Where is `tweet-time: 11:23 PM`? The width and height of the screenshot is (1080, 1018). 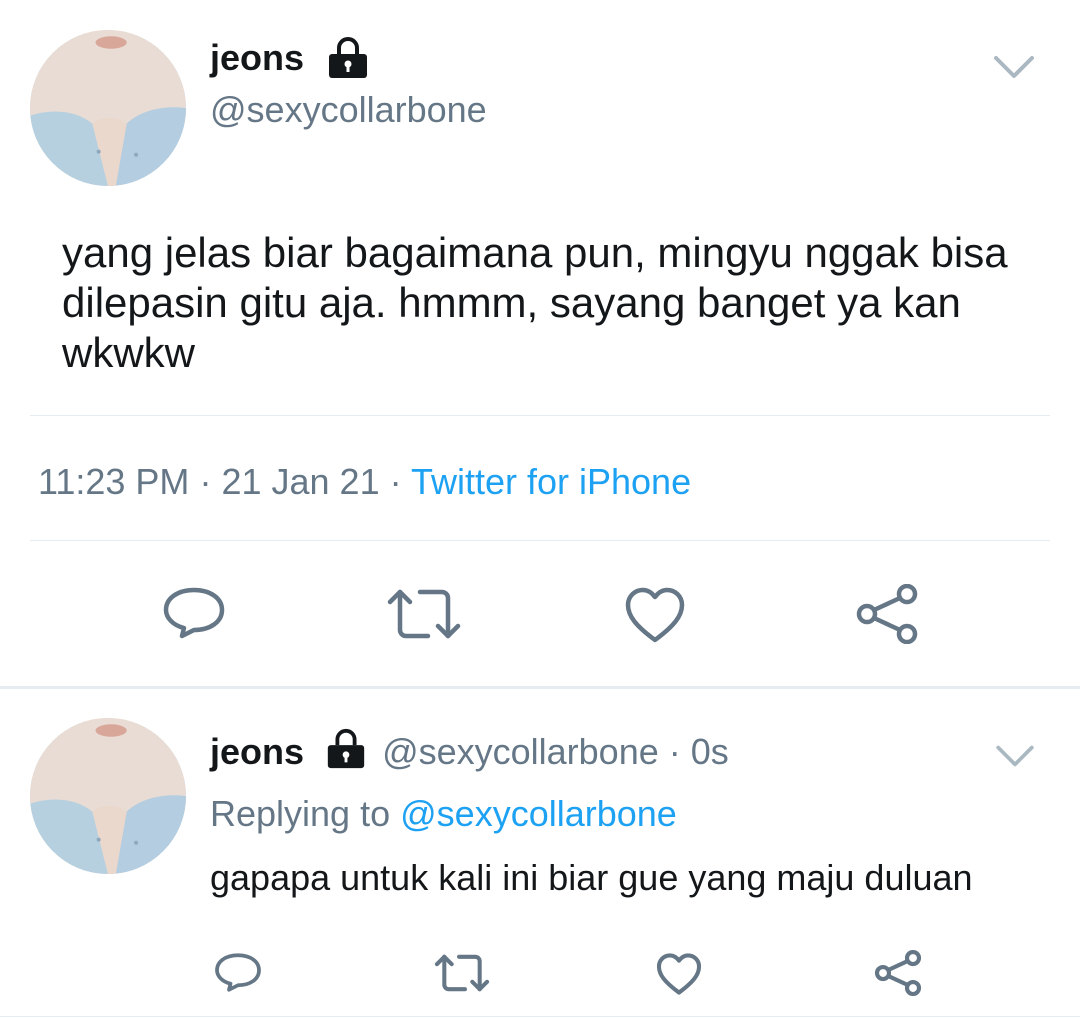
tweet-time: 11:23 PM is located at coordinates (114, 481).